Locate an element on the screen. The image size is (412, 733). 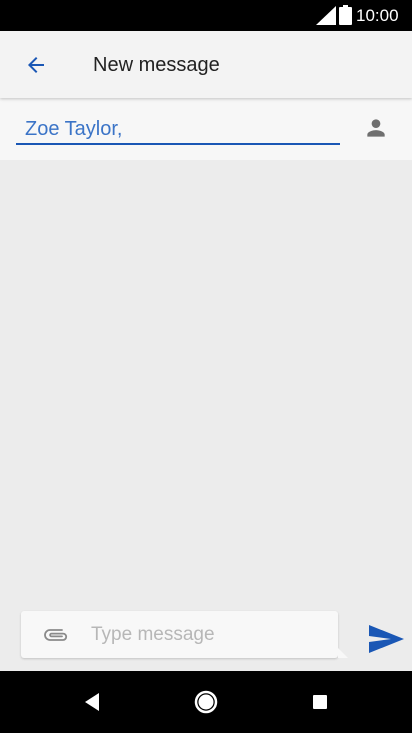
contacts-button is located at coordinates (376, 128).